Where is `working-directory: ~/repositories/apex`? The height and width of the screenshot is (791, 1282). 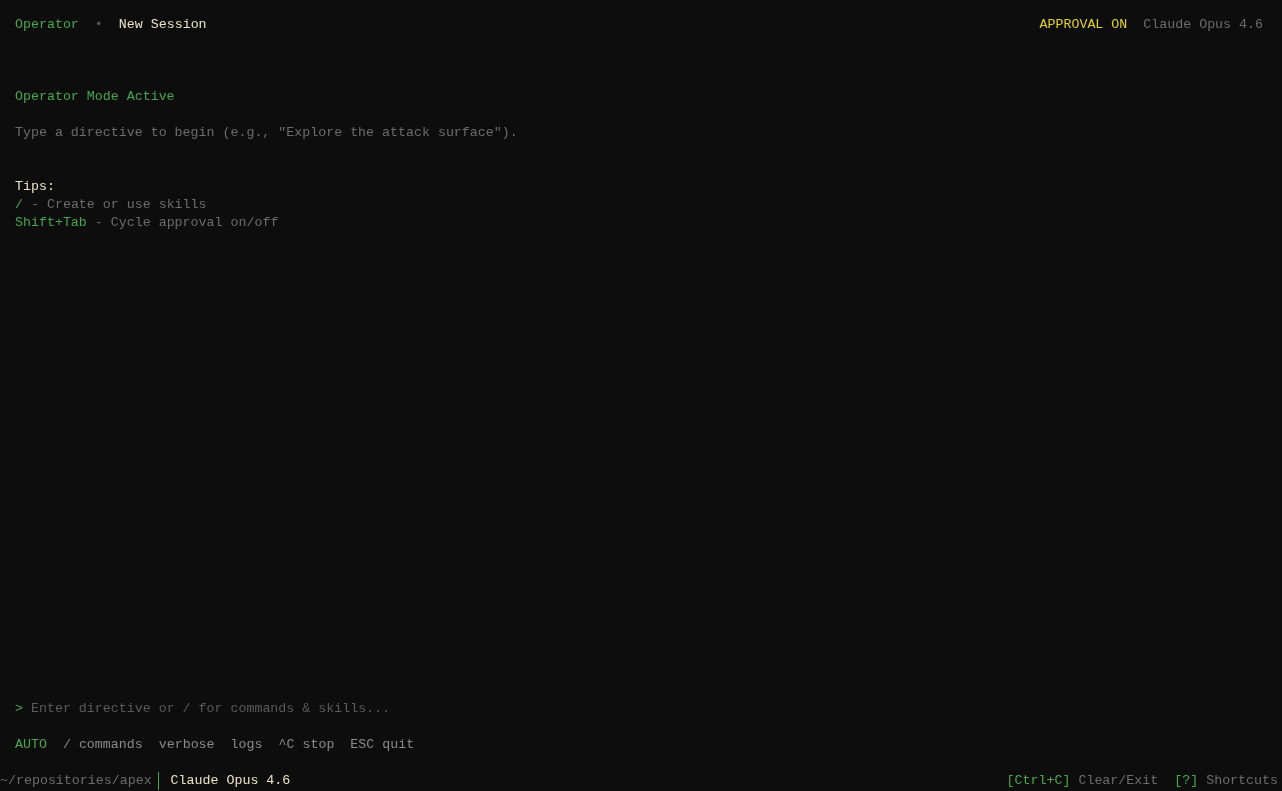 working-directory: ~/repositories/apex is located at coordinates (76, 781).